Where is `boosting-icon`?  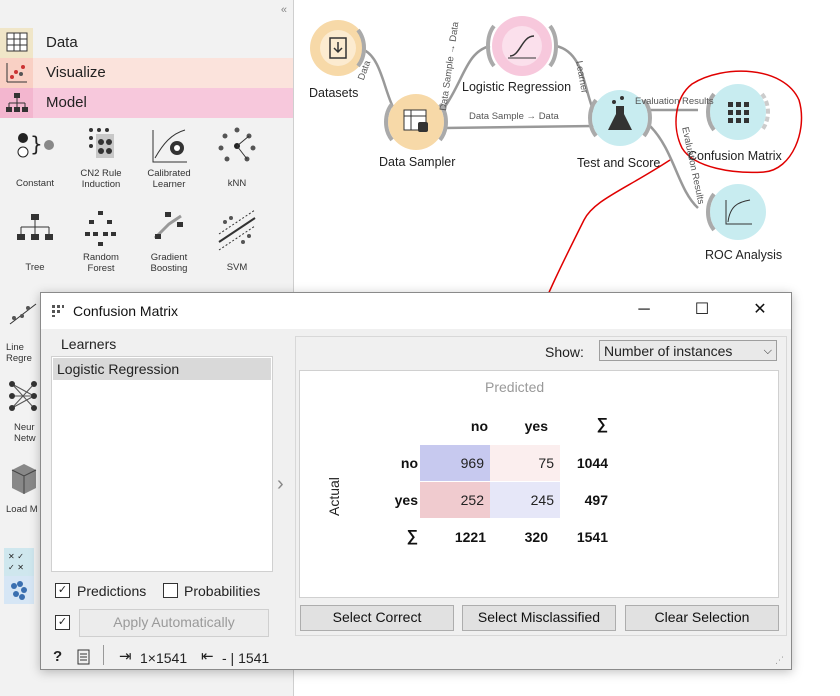 boosting-icon is located at coordinates (168, 226).